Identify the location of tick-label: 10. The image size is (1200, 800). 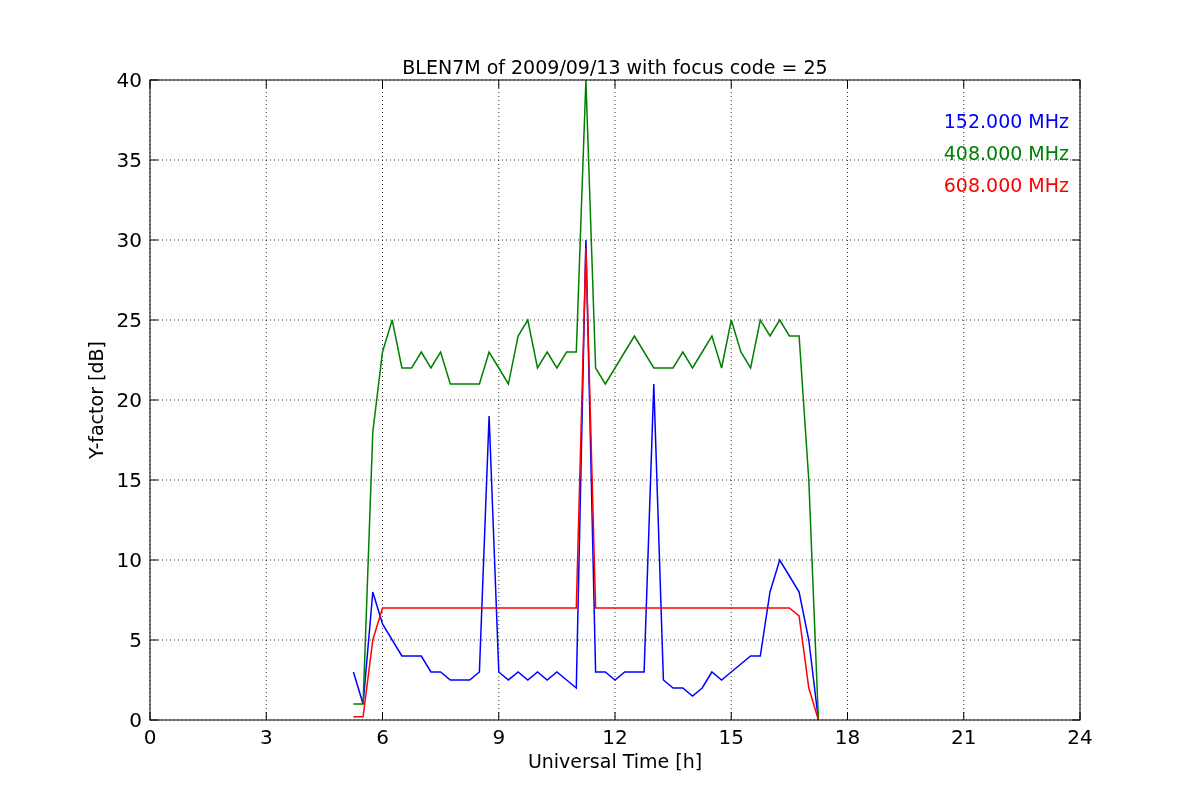
(129, 560).